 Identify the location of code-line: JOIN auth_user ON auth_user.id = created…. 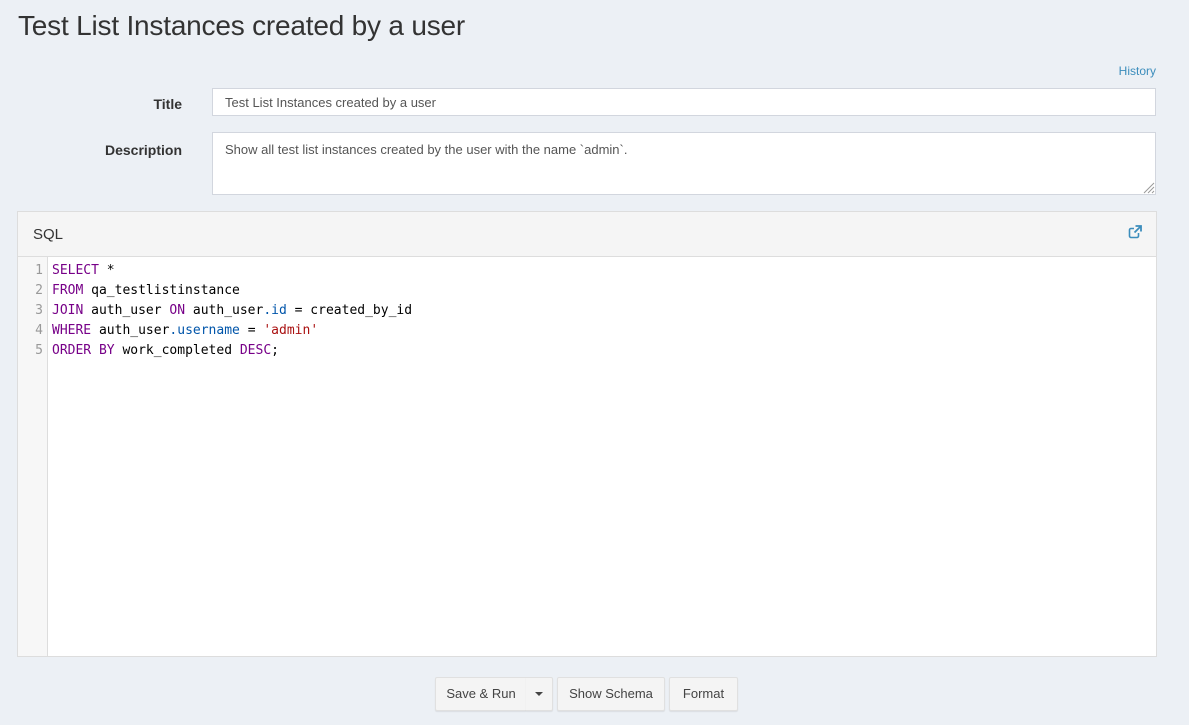
(604, 311).